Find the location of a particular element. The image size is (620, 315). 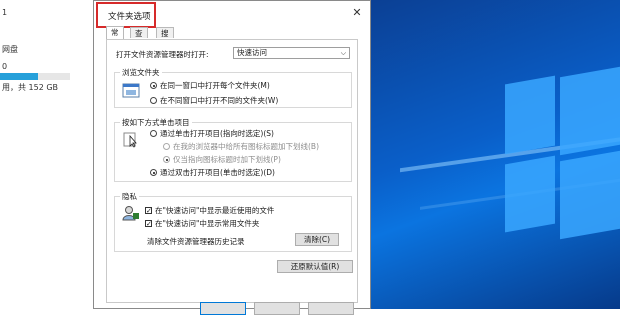

restore-defaults-button: 还原默认值(R) is located at coordinates (315, 266).